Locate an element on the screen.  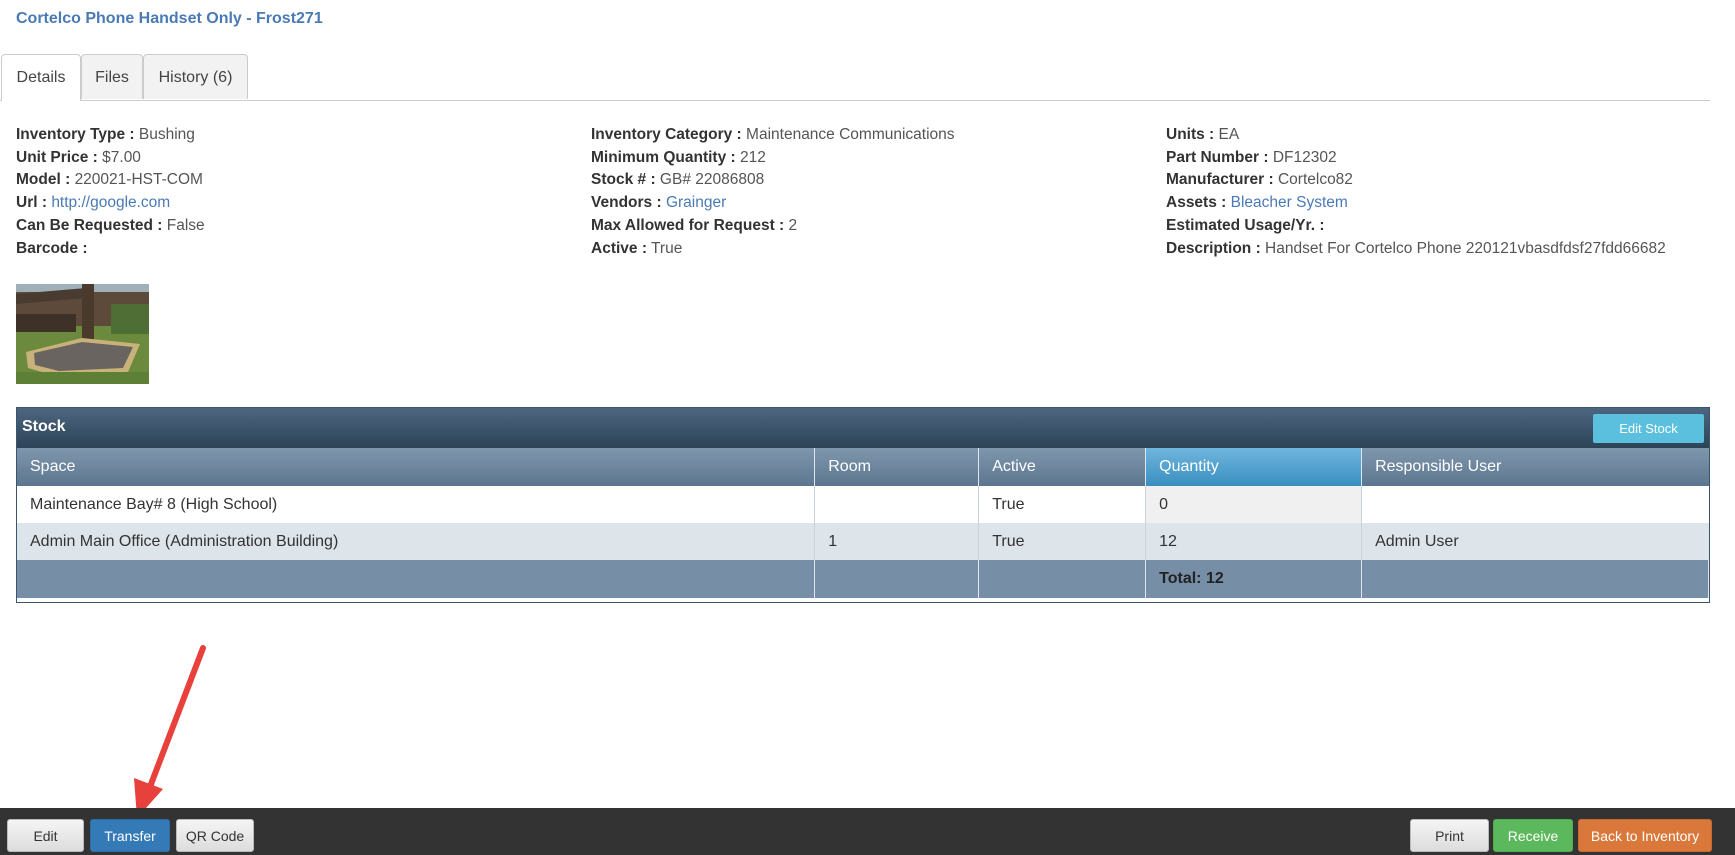
detail-stock-number: Stock # : GB# 22086808 is located at coordinates (773, 180).